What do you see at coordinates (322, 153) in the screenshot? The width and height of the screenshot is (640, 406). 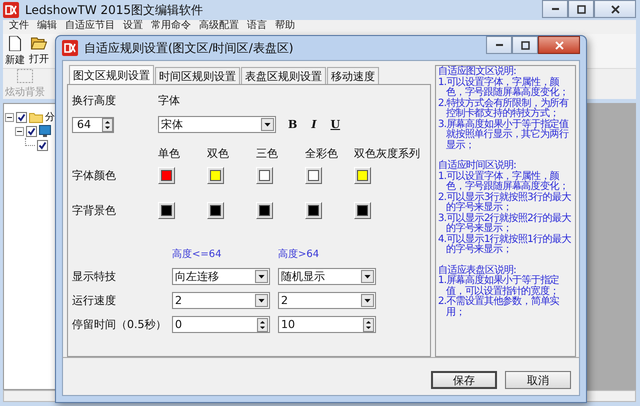 I see `column-header: 全彩色` at bounding box center [322, 153].